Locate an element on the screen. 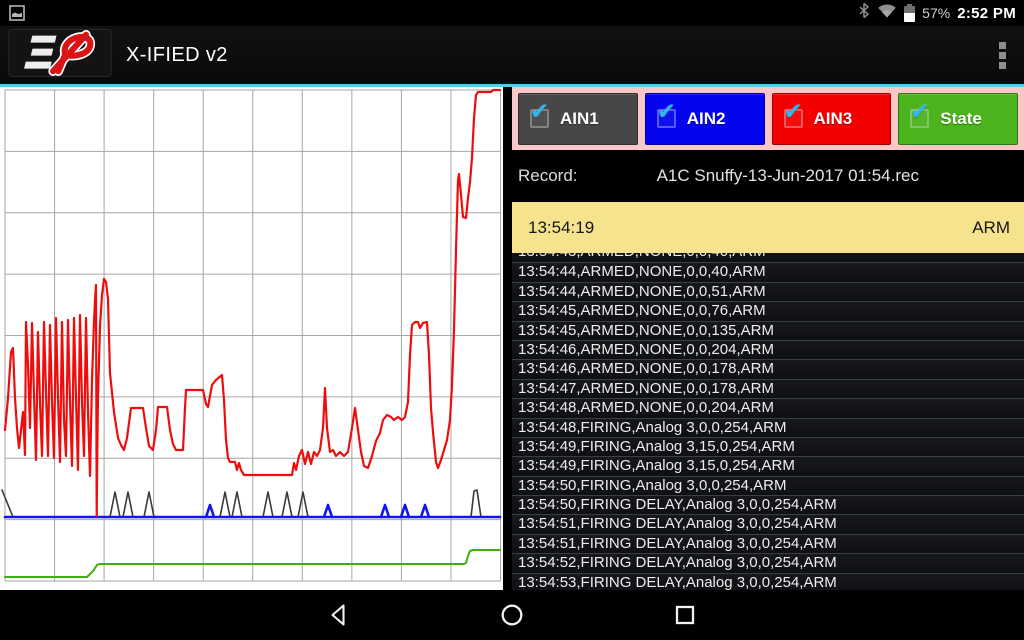 Image resolution: width=1024 pixels, height=640 pixels. selected-log-time: 13:54:19 is located at coordinates (561, 227).